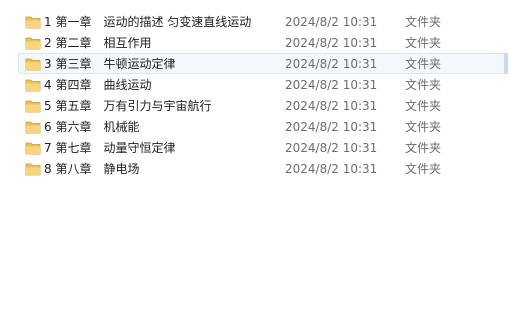  I want to click on folder-name: 6 第六章 机械能, so click(92, 127).